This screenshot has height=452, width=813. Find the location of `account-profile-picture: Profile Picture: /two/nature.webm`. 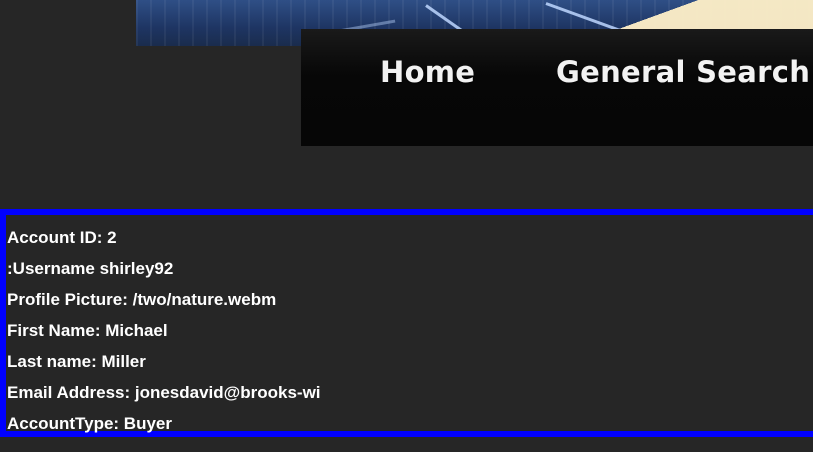

account-profile-picture: Profile Picture: /two/nature.webm is located at coordinates (142, 299).